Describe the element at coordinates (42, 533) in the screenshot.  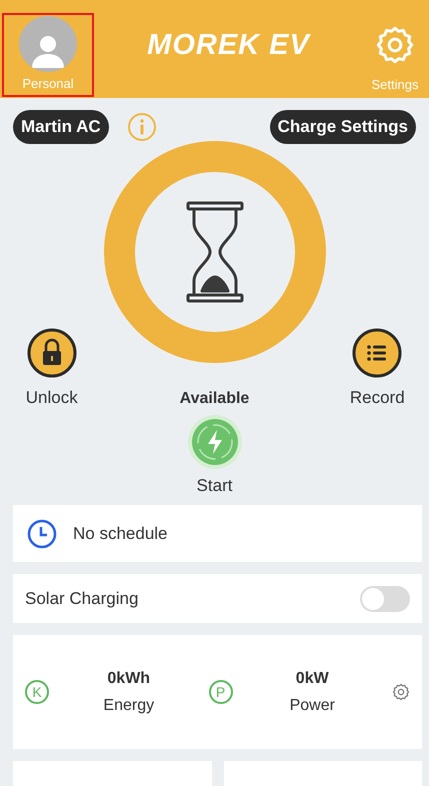
I see `clock-icon` at that location.